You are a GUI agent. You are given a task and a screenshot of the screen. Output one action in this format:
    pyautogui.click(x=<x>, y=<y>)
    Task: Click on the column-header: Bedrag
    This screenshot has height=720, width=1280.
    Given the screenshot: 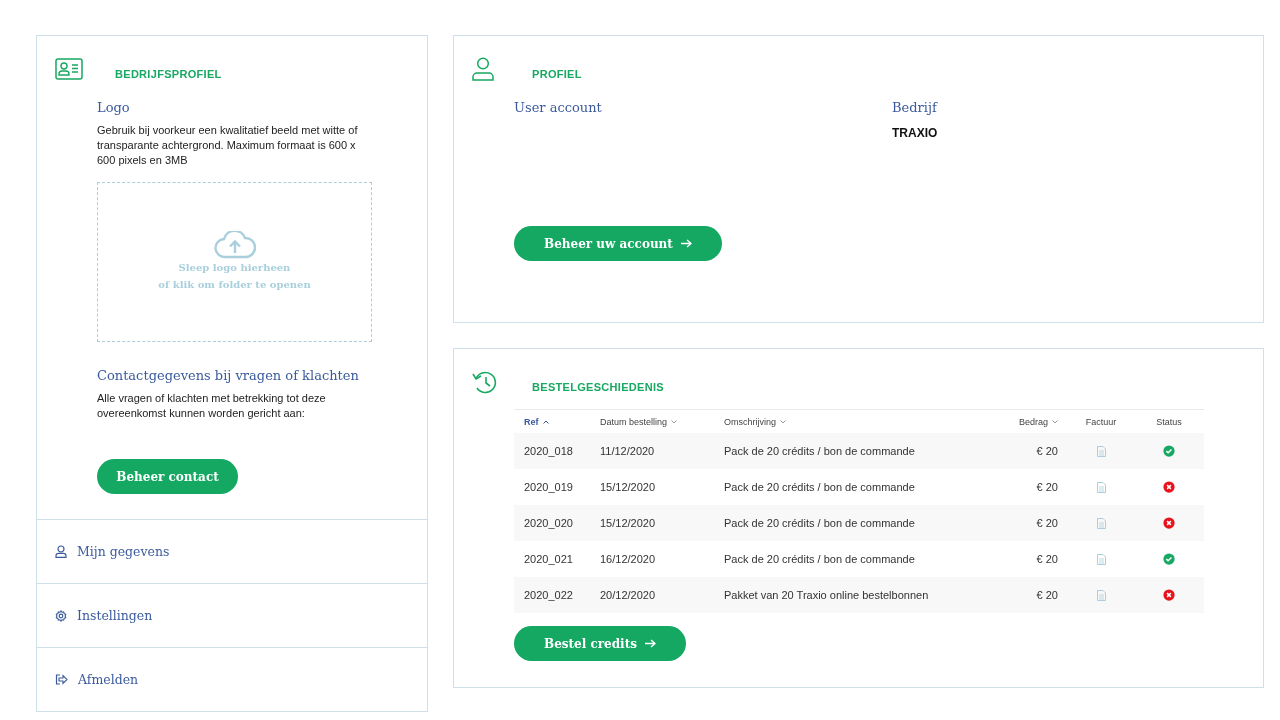 What is the action you would take?
    pyautogui.click(x=1034, y=421)
    